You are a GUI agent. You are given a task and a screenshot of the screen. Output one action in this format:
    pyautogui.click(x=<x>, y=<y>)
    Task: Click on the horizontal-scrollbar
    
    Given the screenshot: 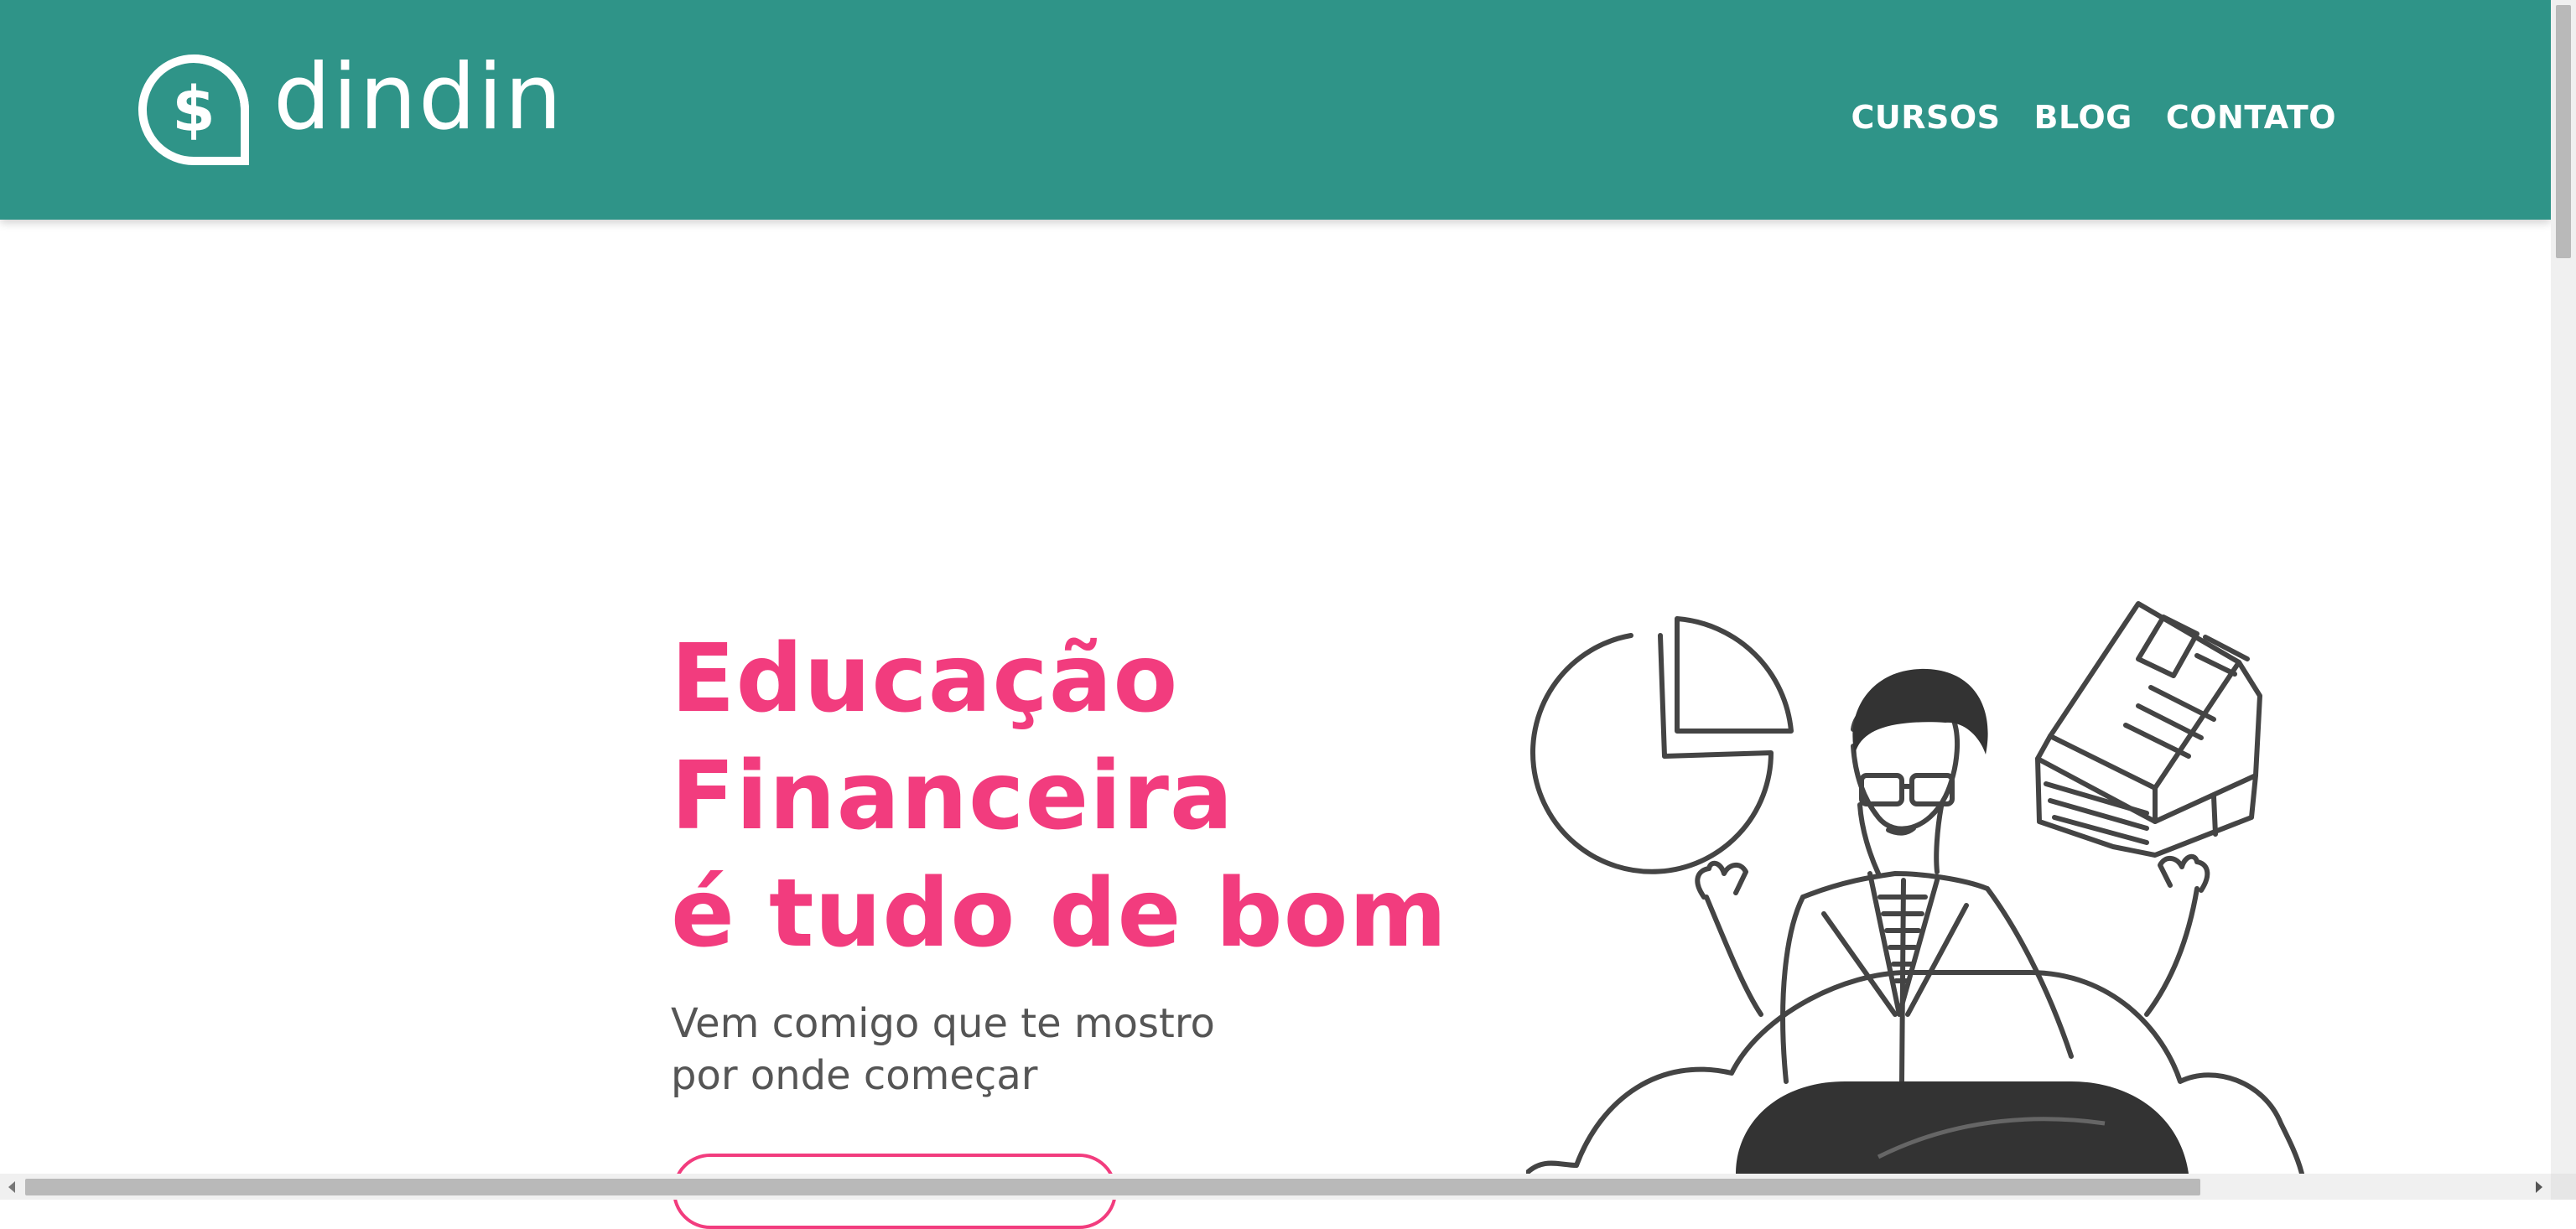 What is the action you would take?
    pyautogui.click(x=1275, y=1187)
    